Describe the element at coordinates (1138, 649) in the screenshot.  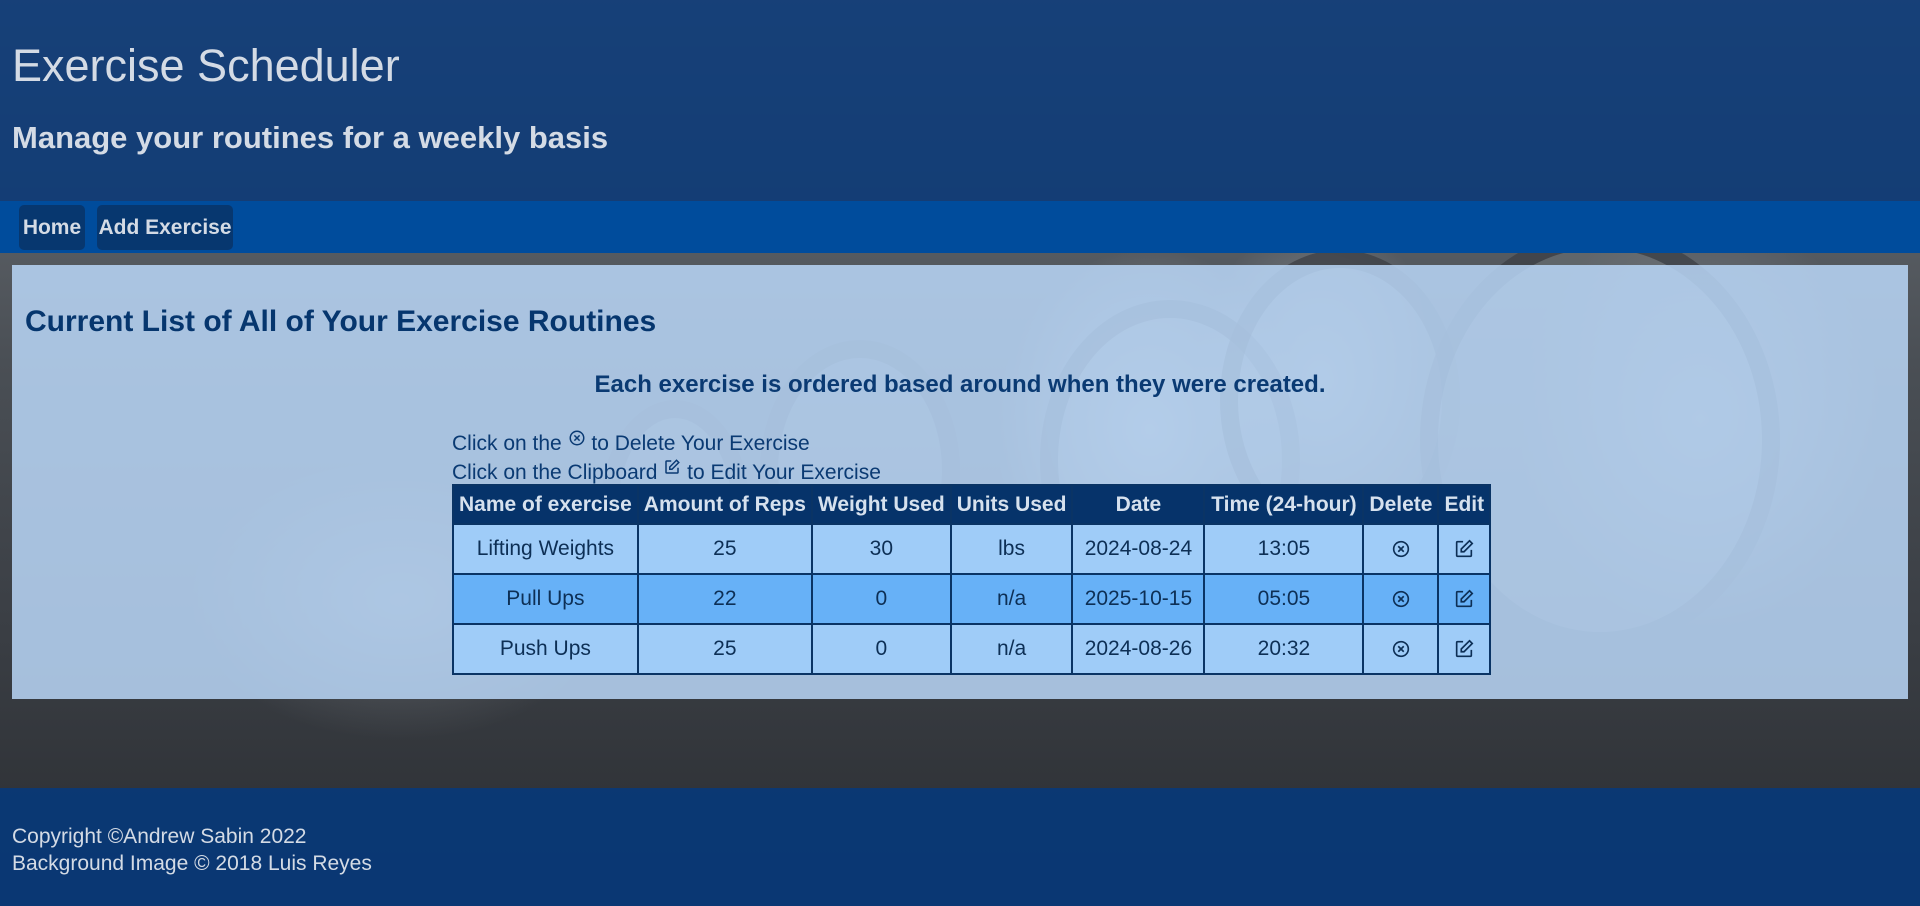
I see `cell-date: 2024-08-26` at that location.